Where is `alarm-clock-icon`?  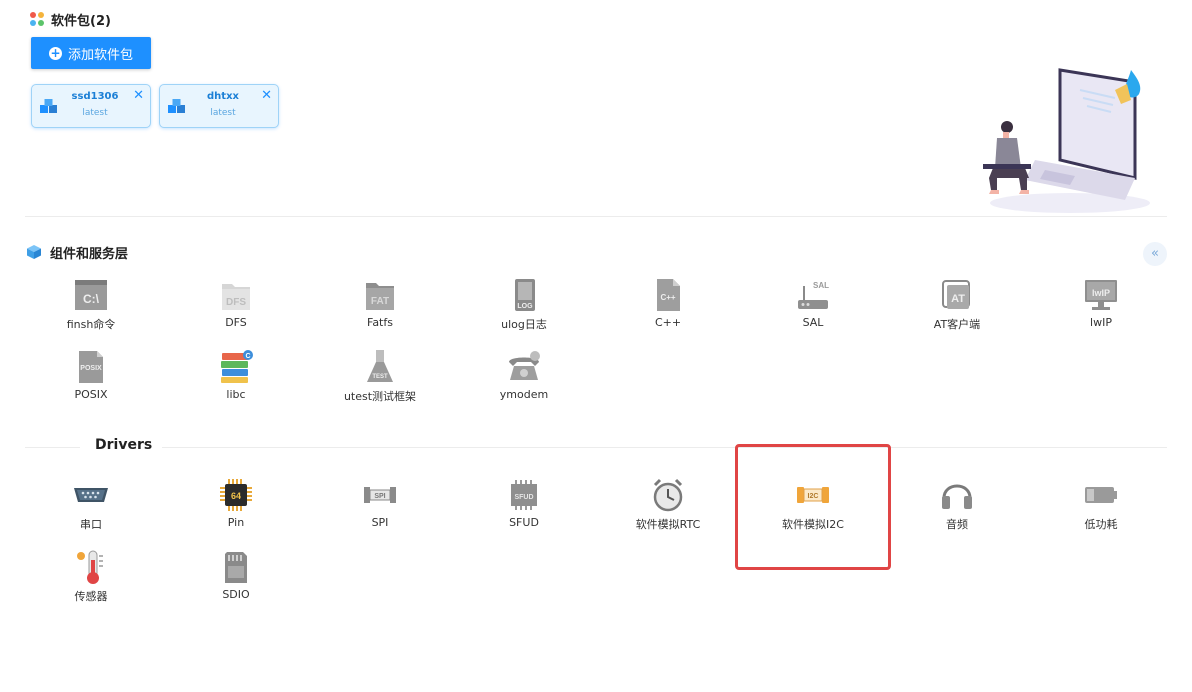 alarm-clock-icon is located at coordinates (668, 495).